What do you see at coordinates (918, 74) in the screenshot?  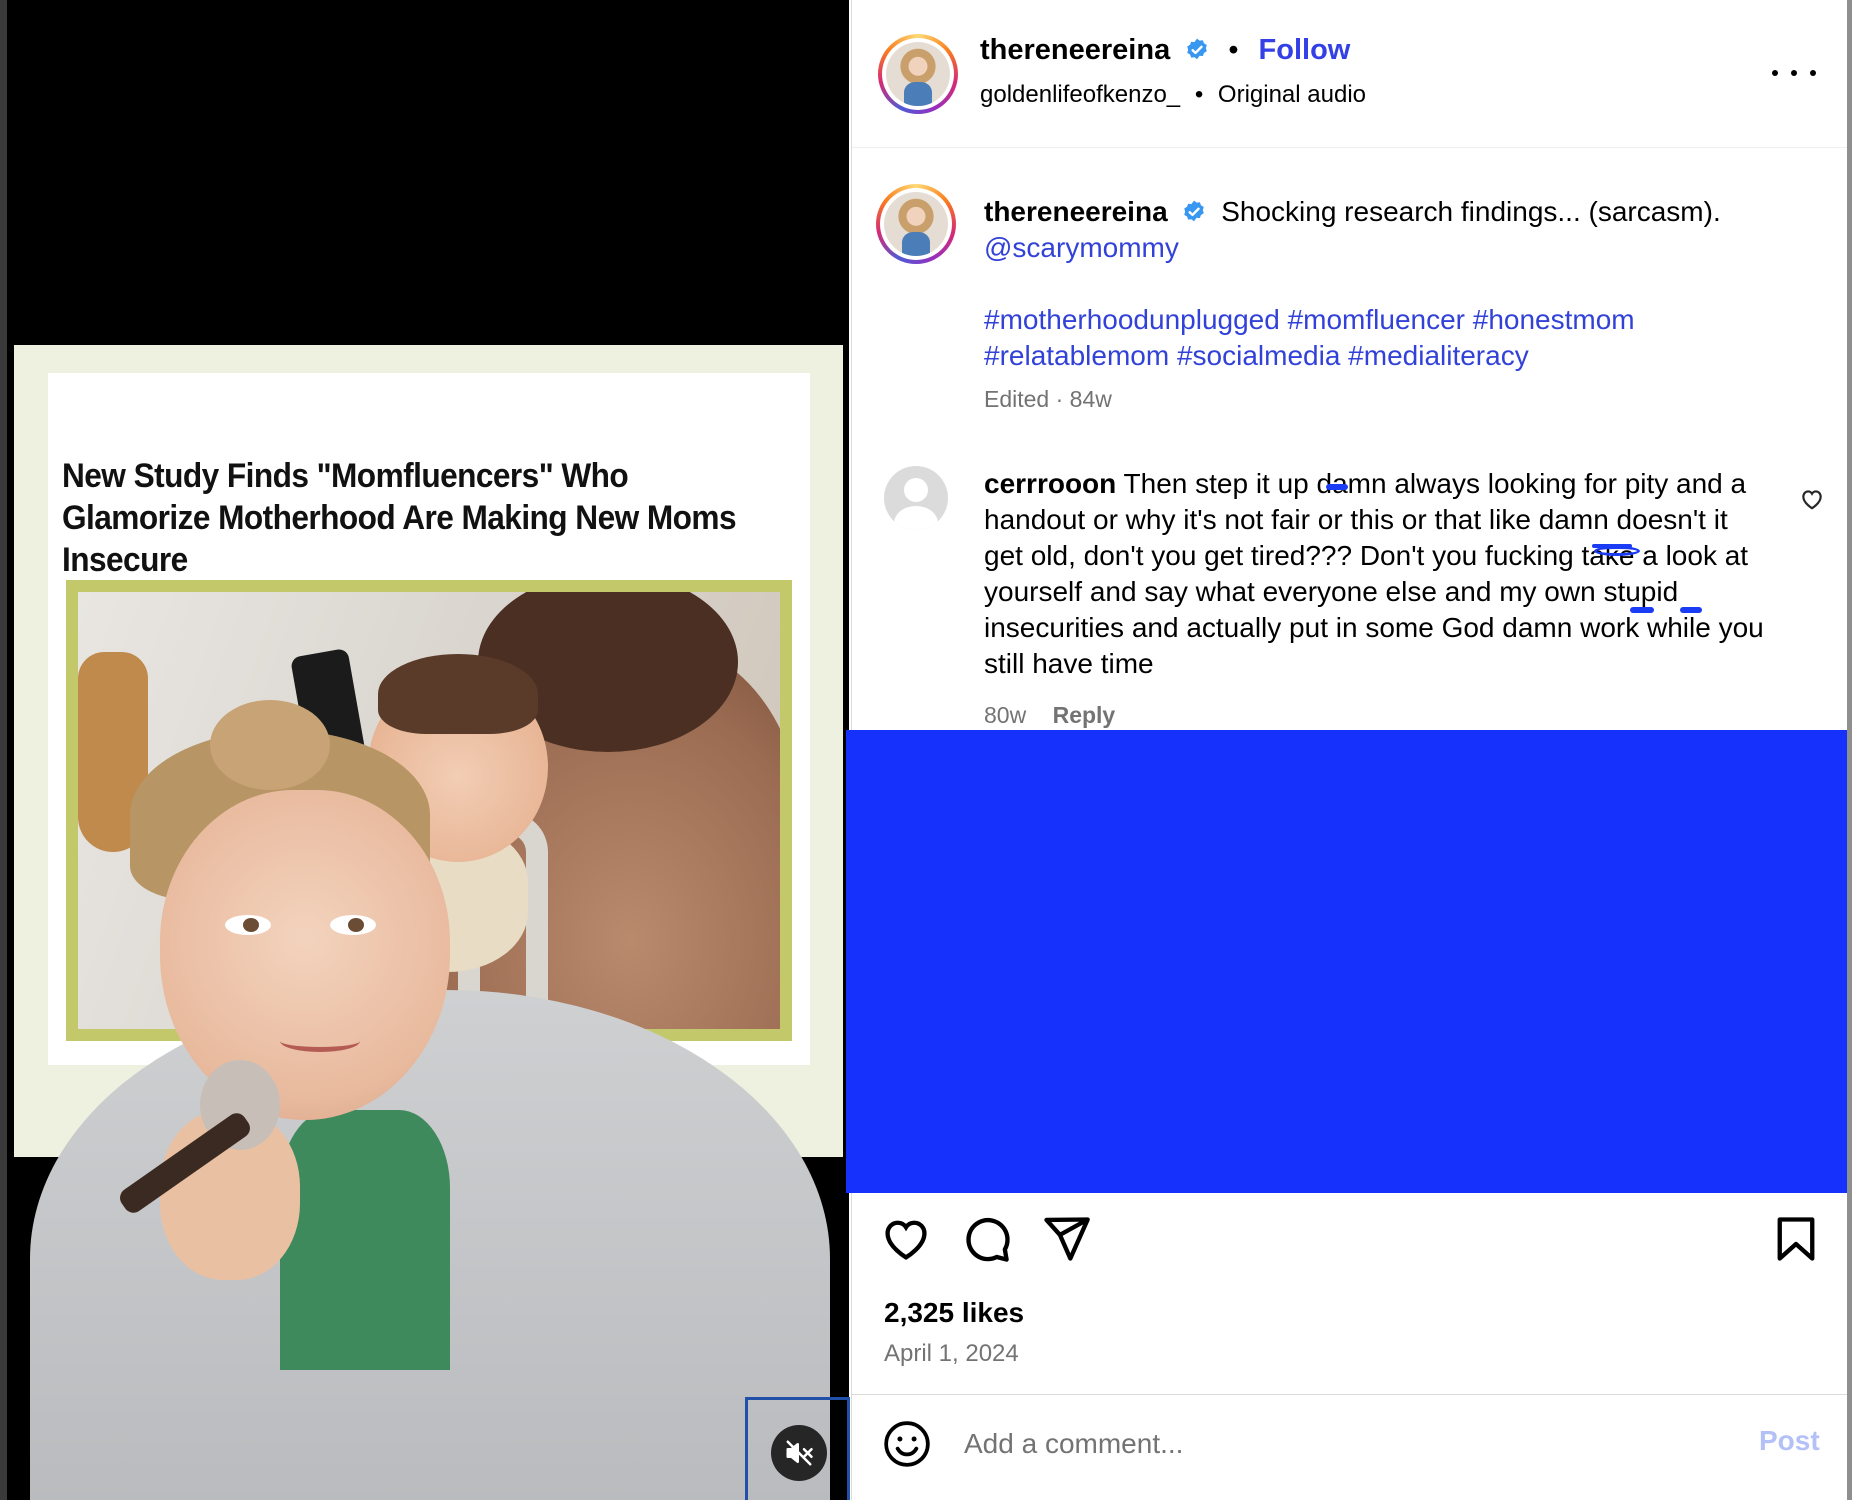 I see `author-avatar` at bounding box center [918, 74].